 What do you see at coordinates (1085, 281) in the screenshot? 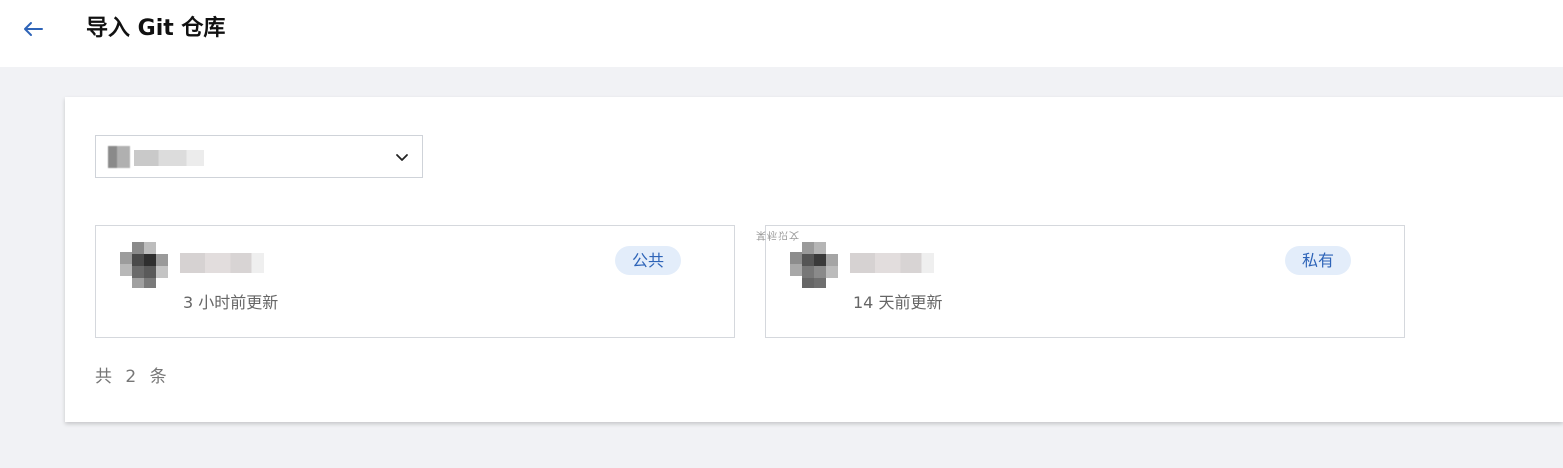
I see `repo-card: 14 天前更新 私有` at bounding box center [1085, 281].